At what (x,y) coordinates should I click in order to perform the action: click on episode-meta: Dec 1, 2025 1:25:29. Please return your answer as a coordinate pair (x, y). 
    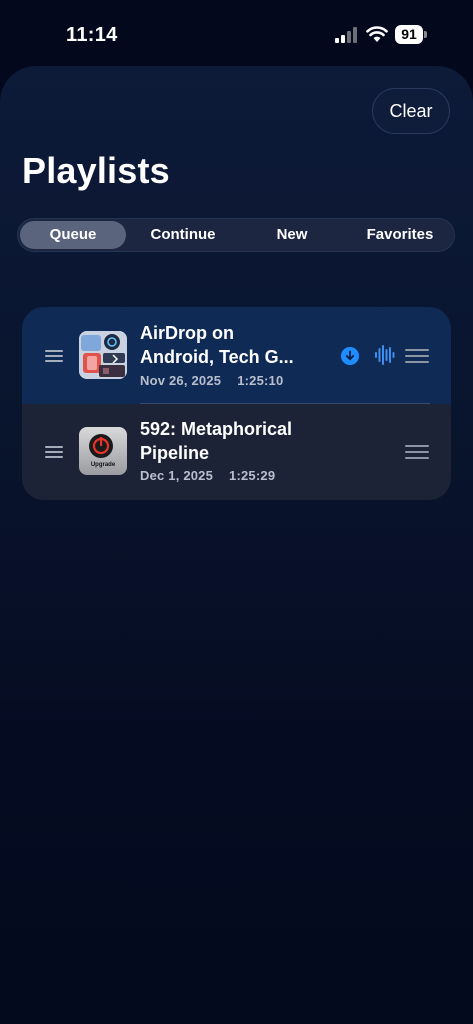
    Looking at the image, I should click on (207, 475).